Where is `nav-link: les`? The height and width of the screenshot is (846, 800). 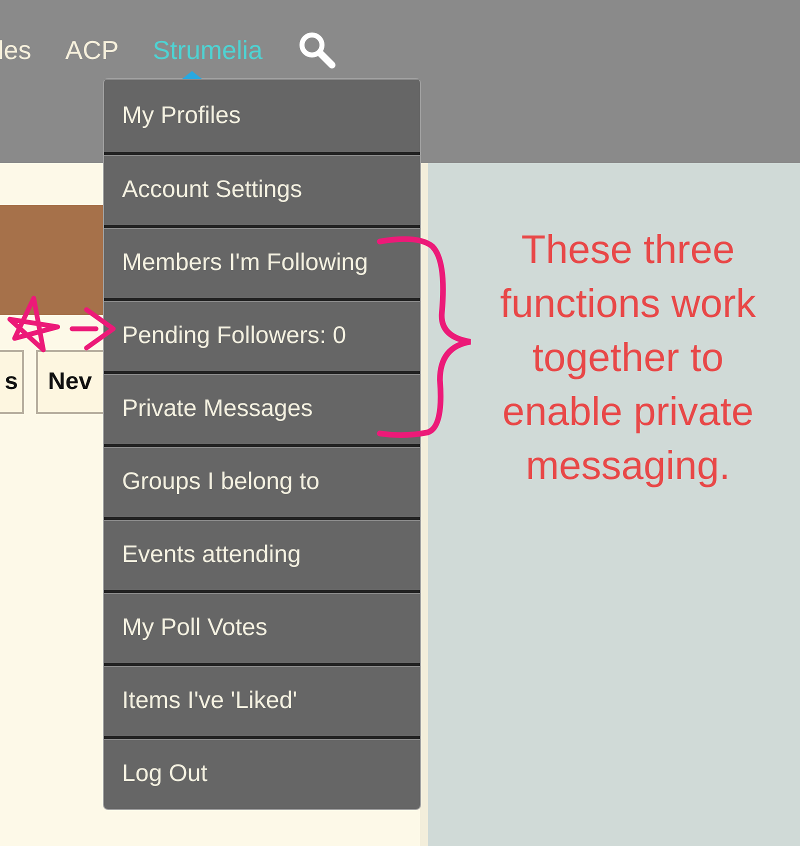 nav-link: les is located at coordinates (16, 50).